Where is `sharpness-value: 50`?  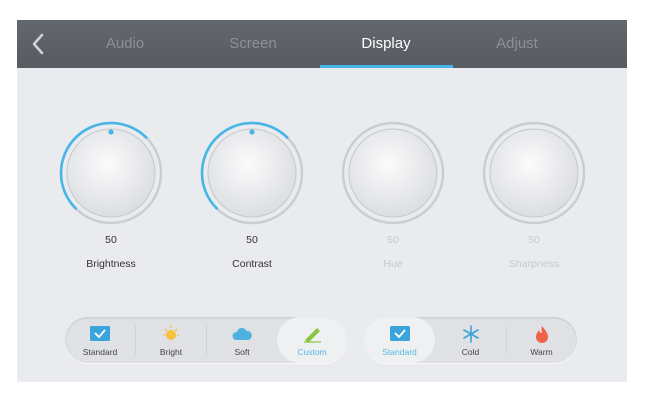 sharpness-value: 50 is located at coordinates (534, 240).